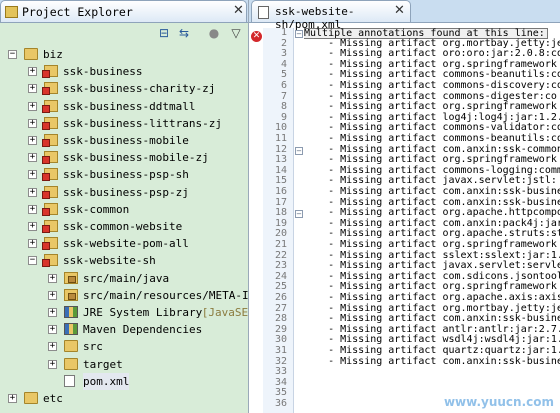 The height and width of the screenshot is (413, 560). I want to click on tree-item: + ssk-common, so click(124, 209).